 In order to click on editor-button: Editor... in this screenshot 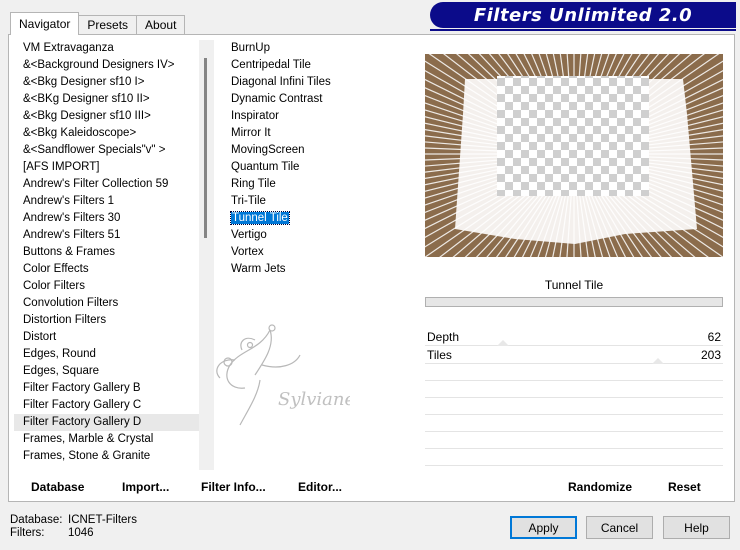, I will do `click(320, 487)`.